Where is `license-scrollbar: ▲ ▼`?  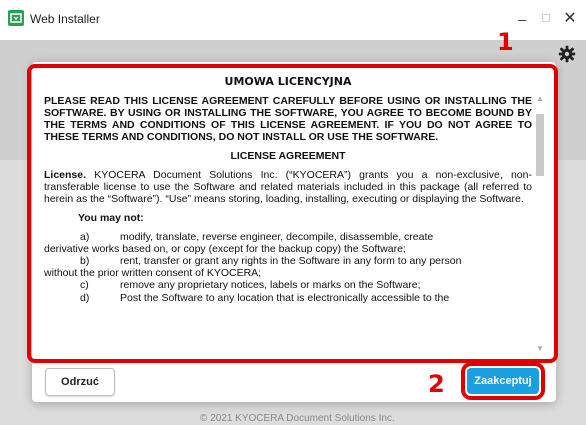
license-scrollbar: ▲ ▼ is located at coordinates (540, 225).